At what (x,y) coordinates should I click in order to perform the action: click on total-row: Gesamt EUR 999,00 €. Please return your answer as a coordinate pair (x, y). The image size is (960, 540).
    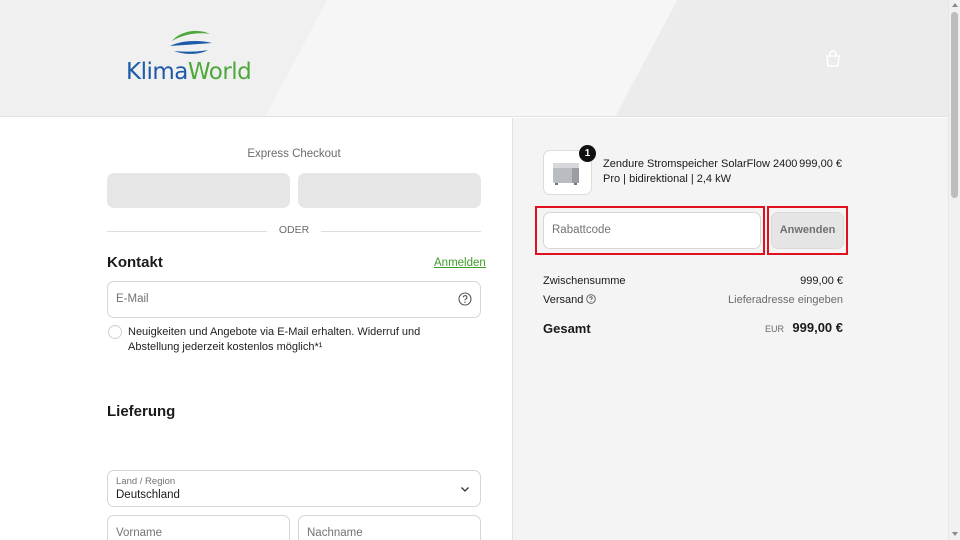
    Looking at the image, I should click on (693, 329).